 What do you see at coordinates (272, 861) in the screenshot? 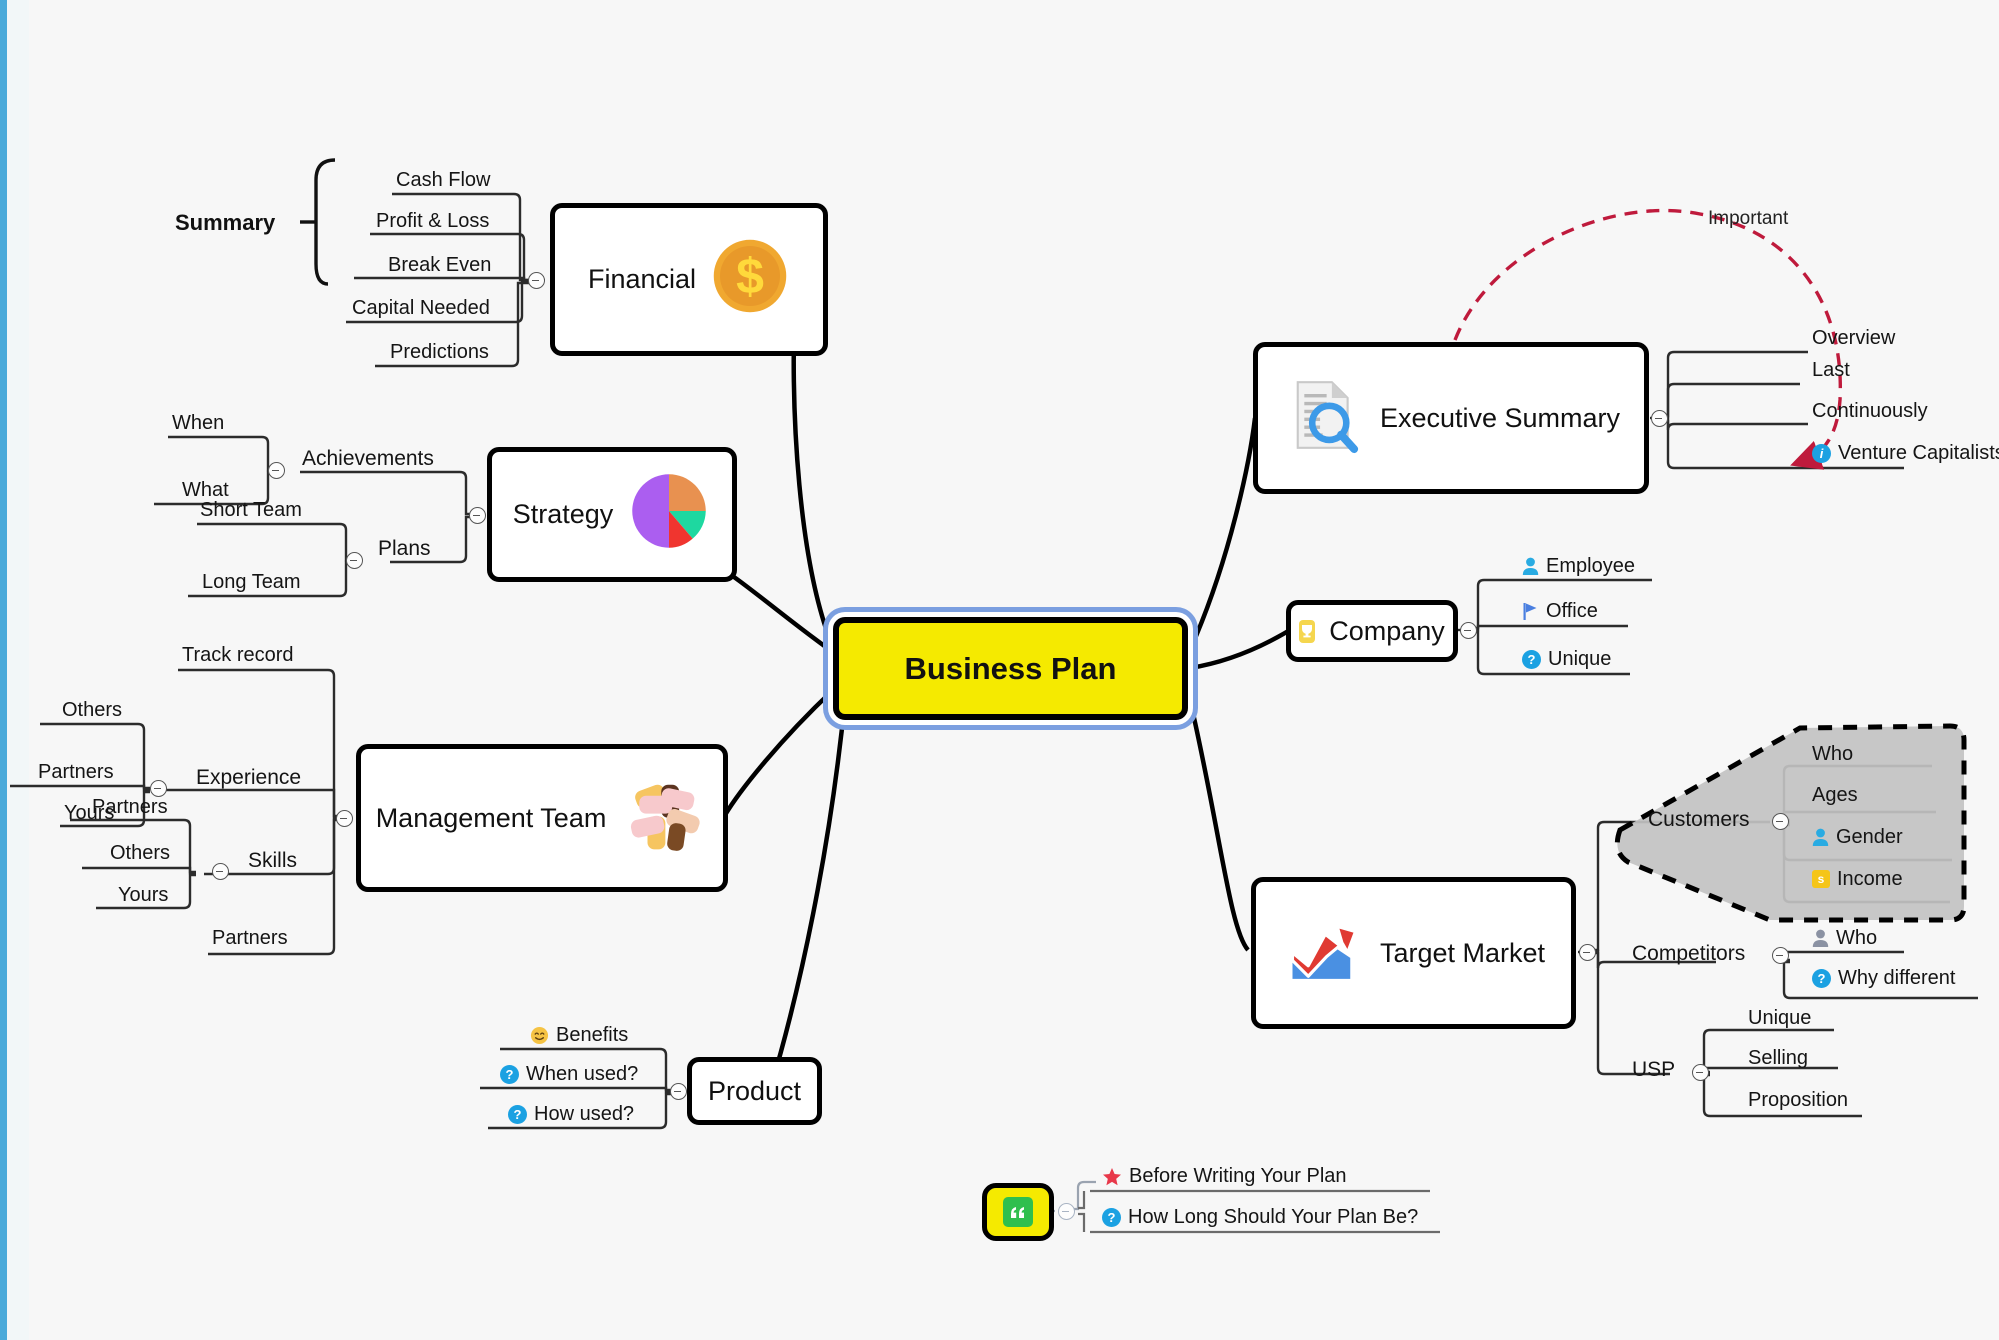
I see `node-skills: Skills` at bounding box center [272, 861].